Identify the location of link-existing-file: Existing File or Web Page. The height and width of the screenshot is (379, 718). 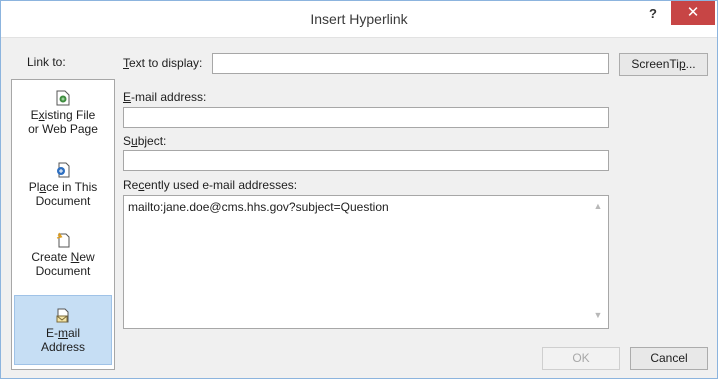
(63, 114).